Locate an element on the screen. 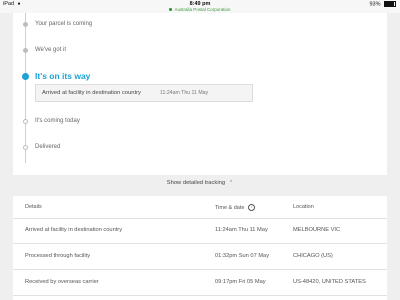  timeline-line is located at coordinates (25, 88).